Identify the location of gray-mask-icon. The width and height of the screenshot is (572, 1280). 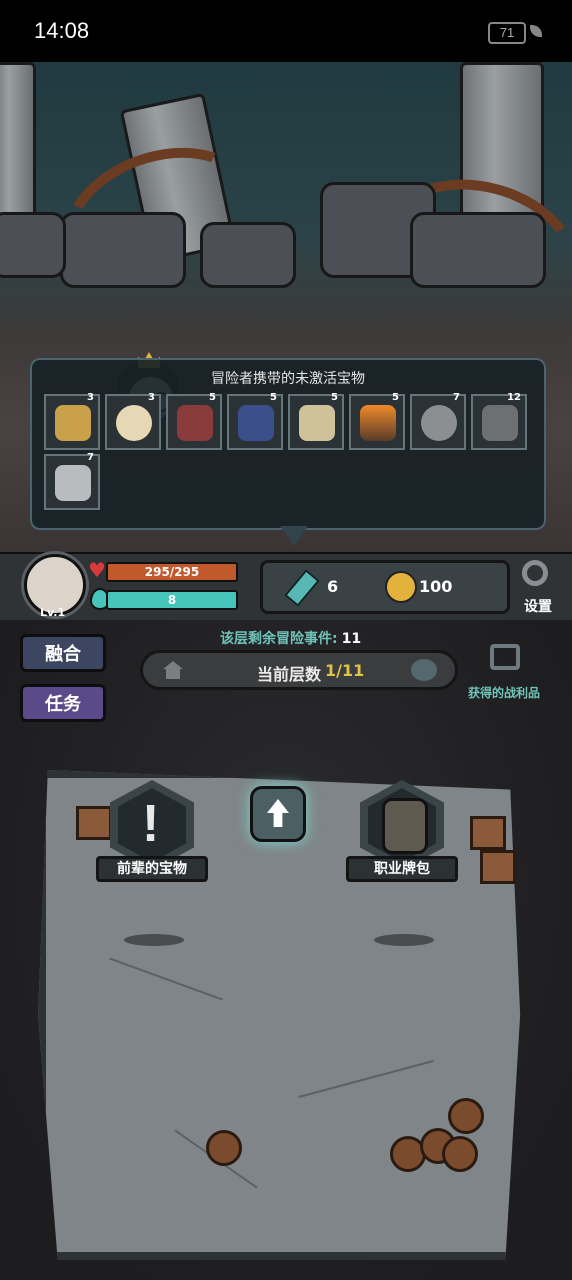
(500, 423).